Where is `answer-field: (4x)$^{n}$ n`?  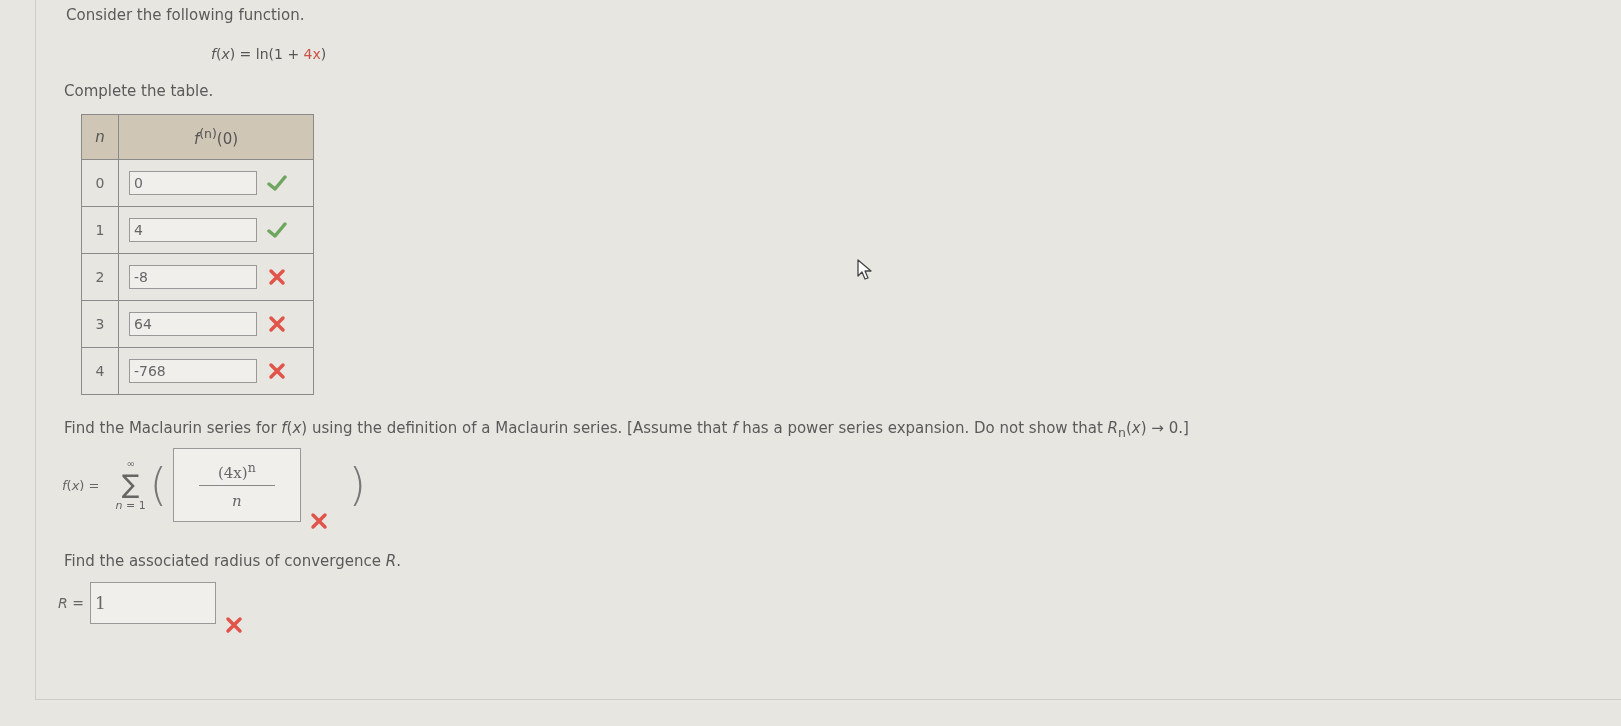 answer-field: (4x)$^{n}$ n is located at coordinates (236, 485).